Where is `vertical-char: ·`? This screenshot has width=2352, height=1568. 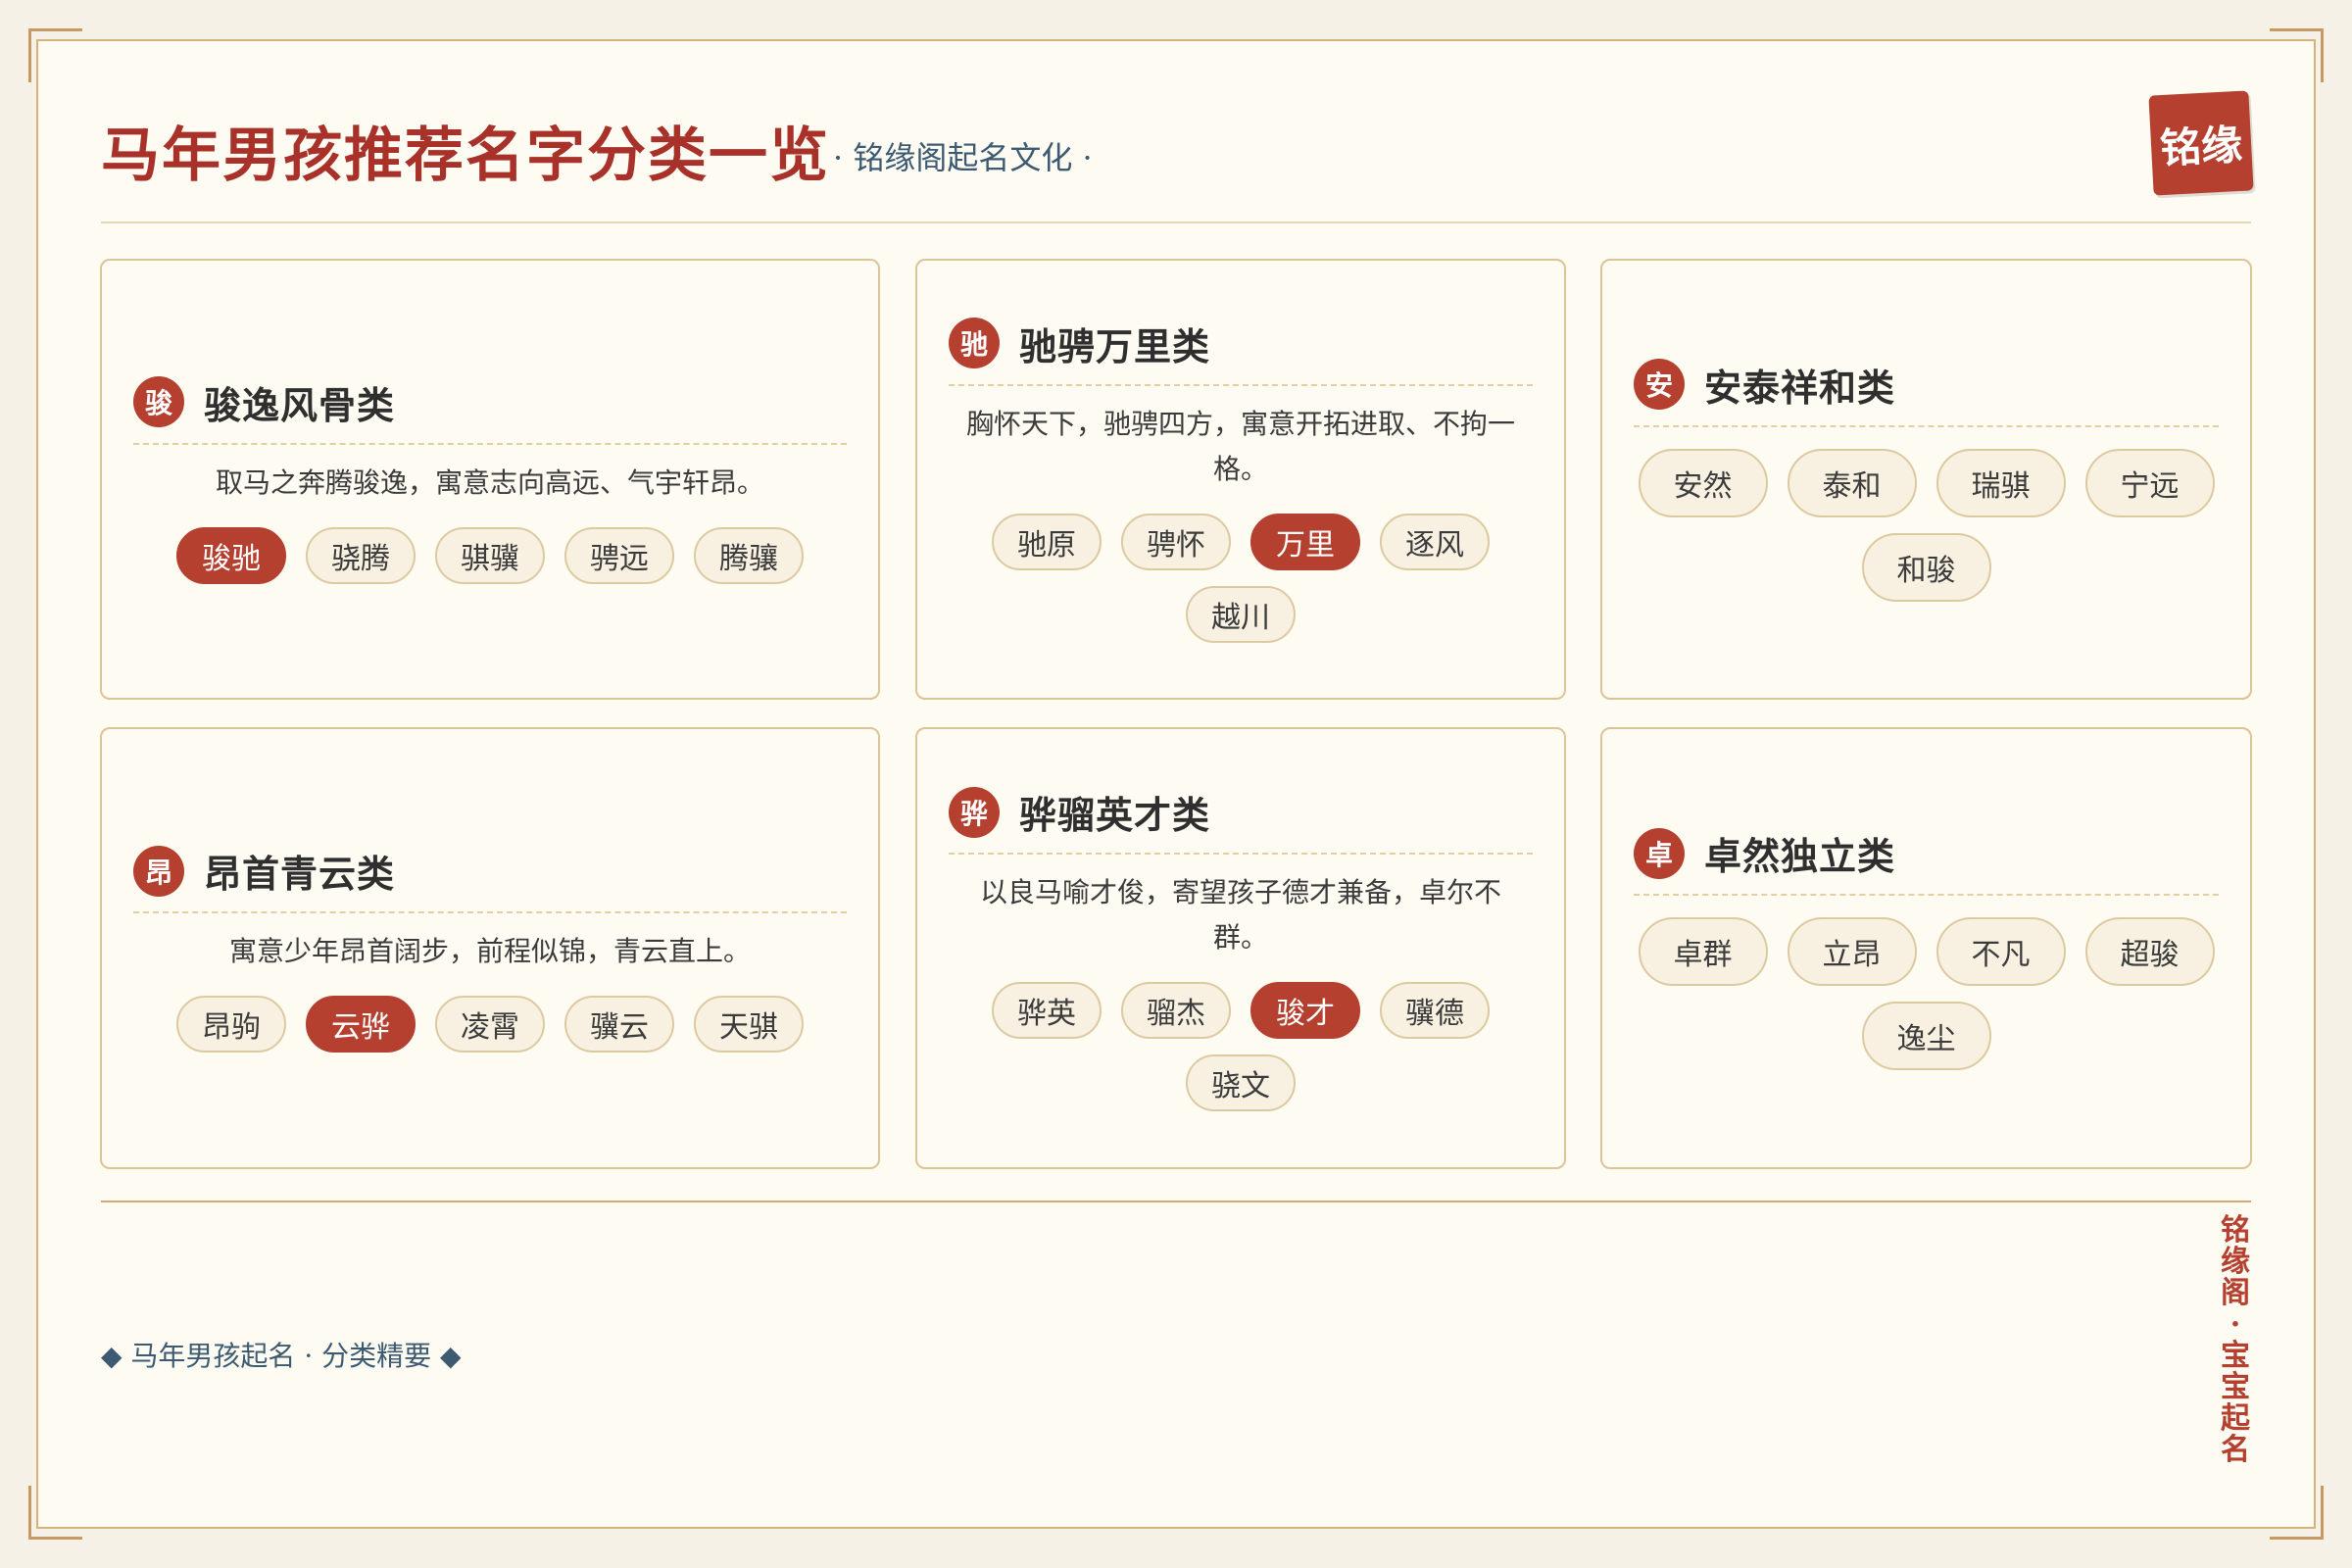
vertical-char: · is located at coordinates (2235, 1324).